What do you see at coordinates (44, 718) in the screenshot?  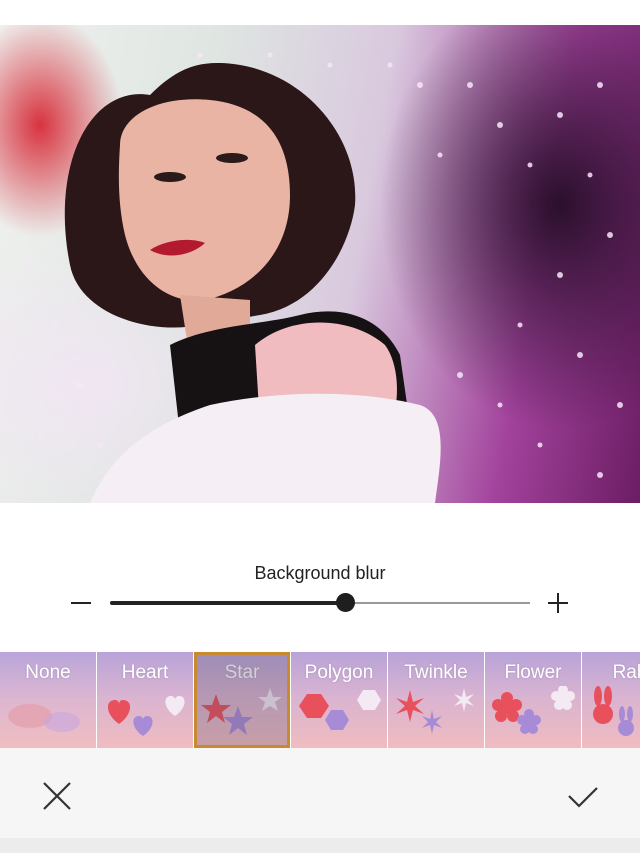 I see `blur-swatch-icon` at bounding box center [44, 718].